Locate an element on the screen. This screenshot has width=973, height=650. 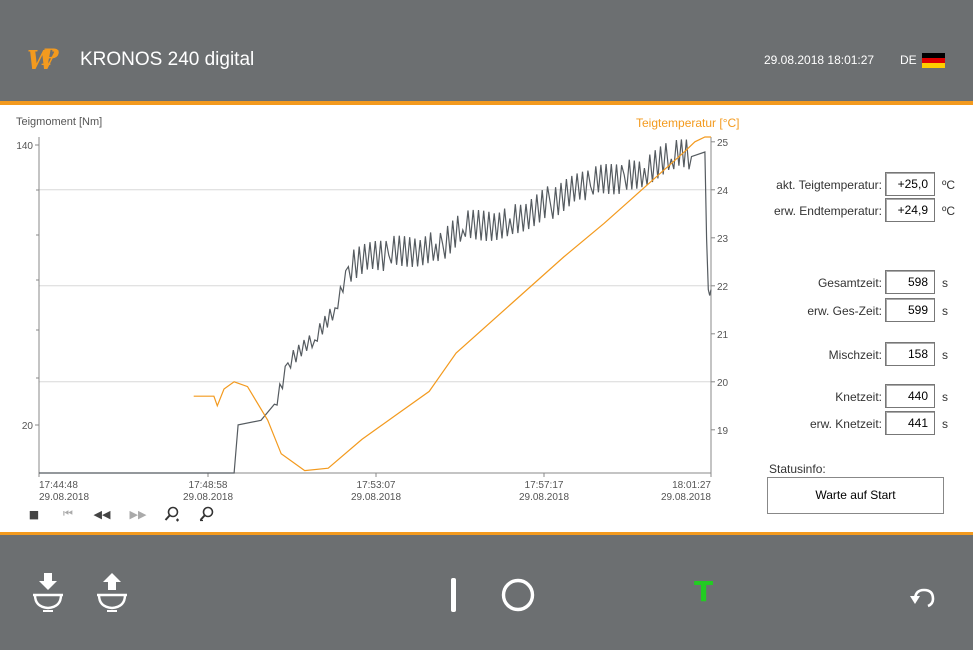
fast-forward-icon: ▶▶ is located at coordinates (138, 514).